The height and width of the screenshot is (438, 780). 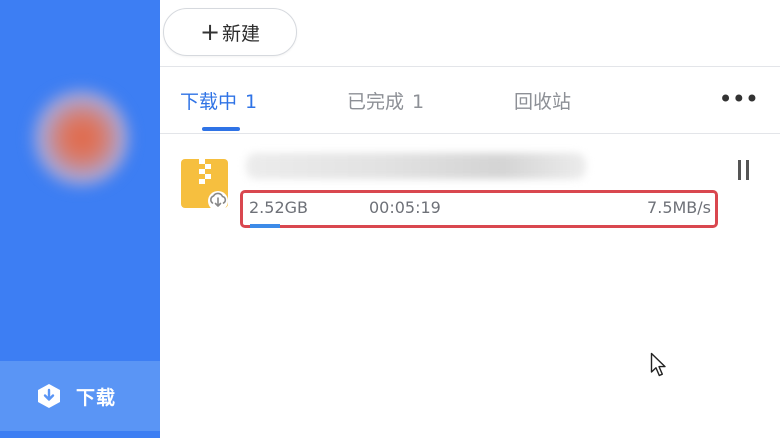 I want to click on download-info-highlight: 2.52GB 00:05:19 7.5MB/s, so click(x=479, y=209).